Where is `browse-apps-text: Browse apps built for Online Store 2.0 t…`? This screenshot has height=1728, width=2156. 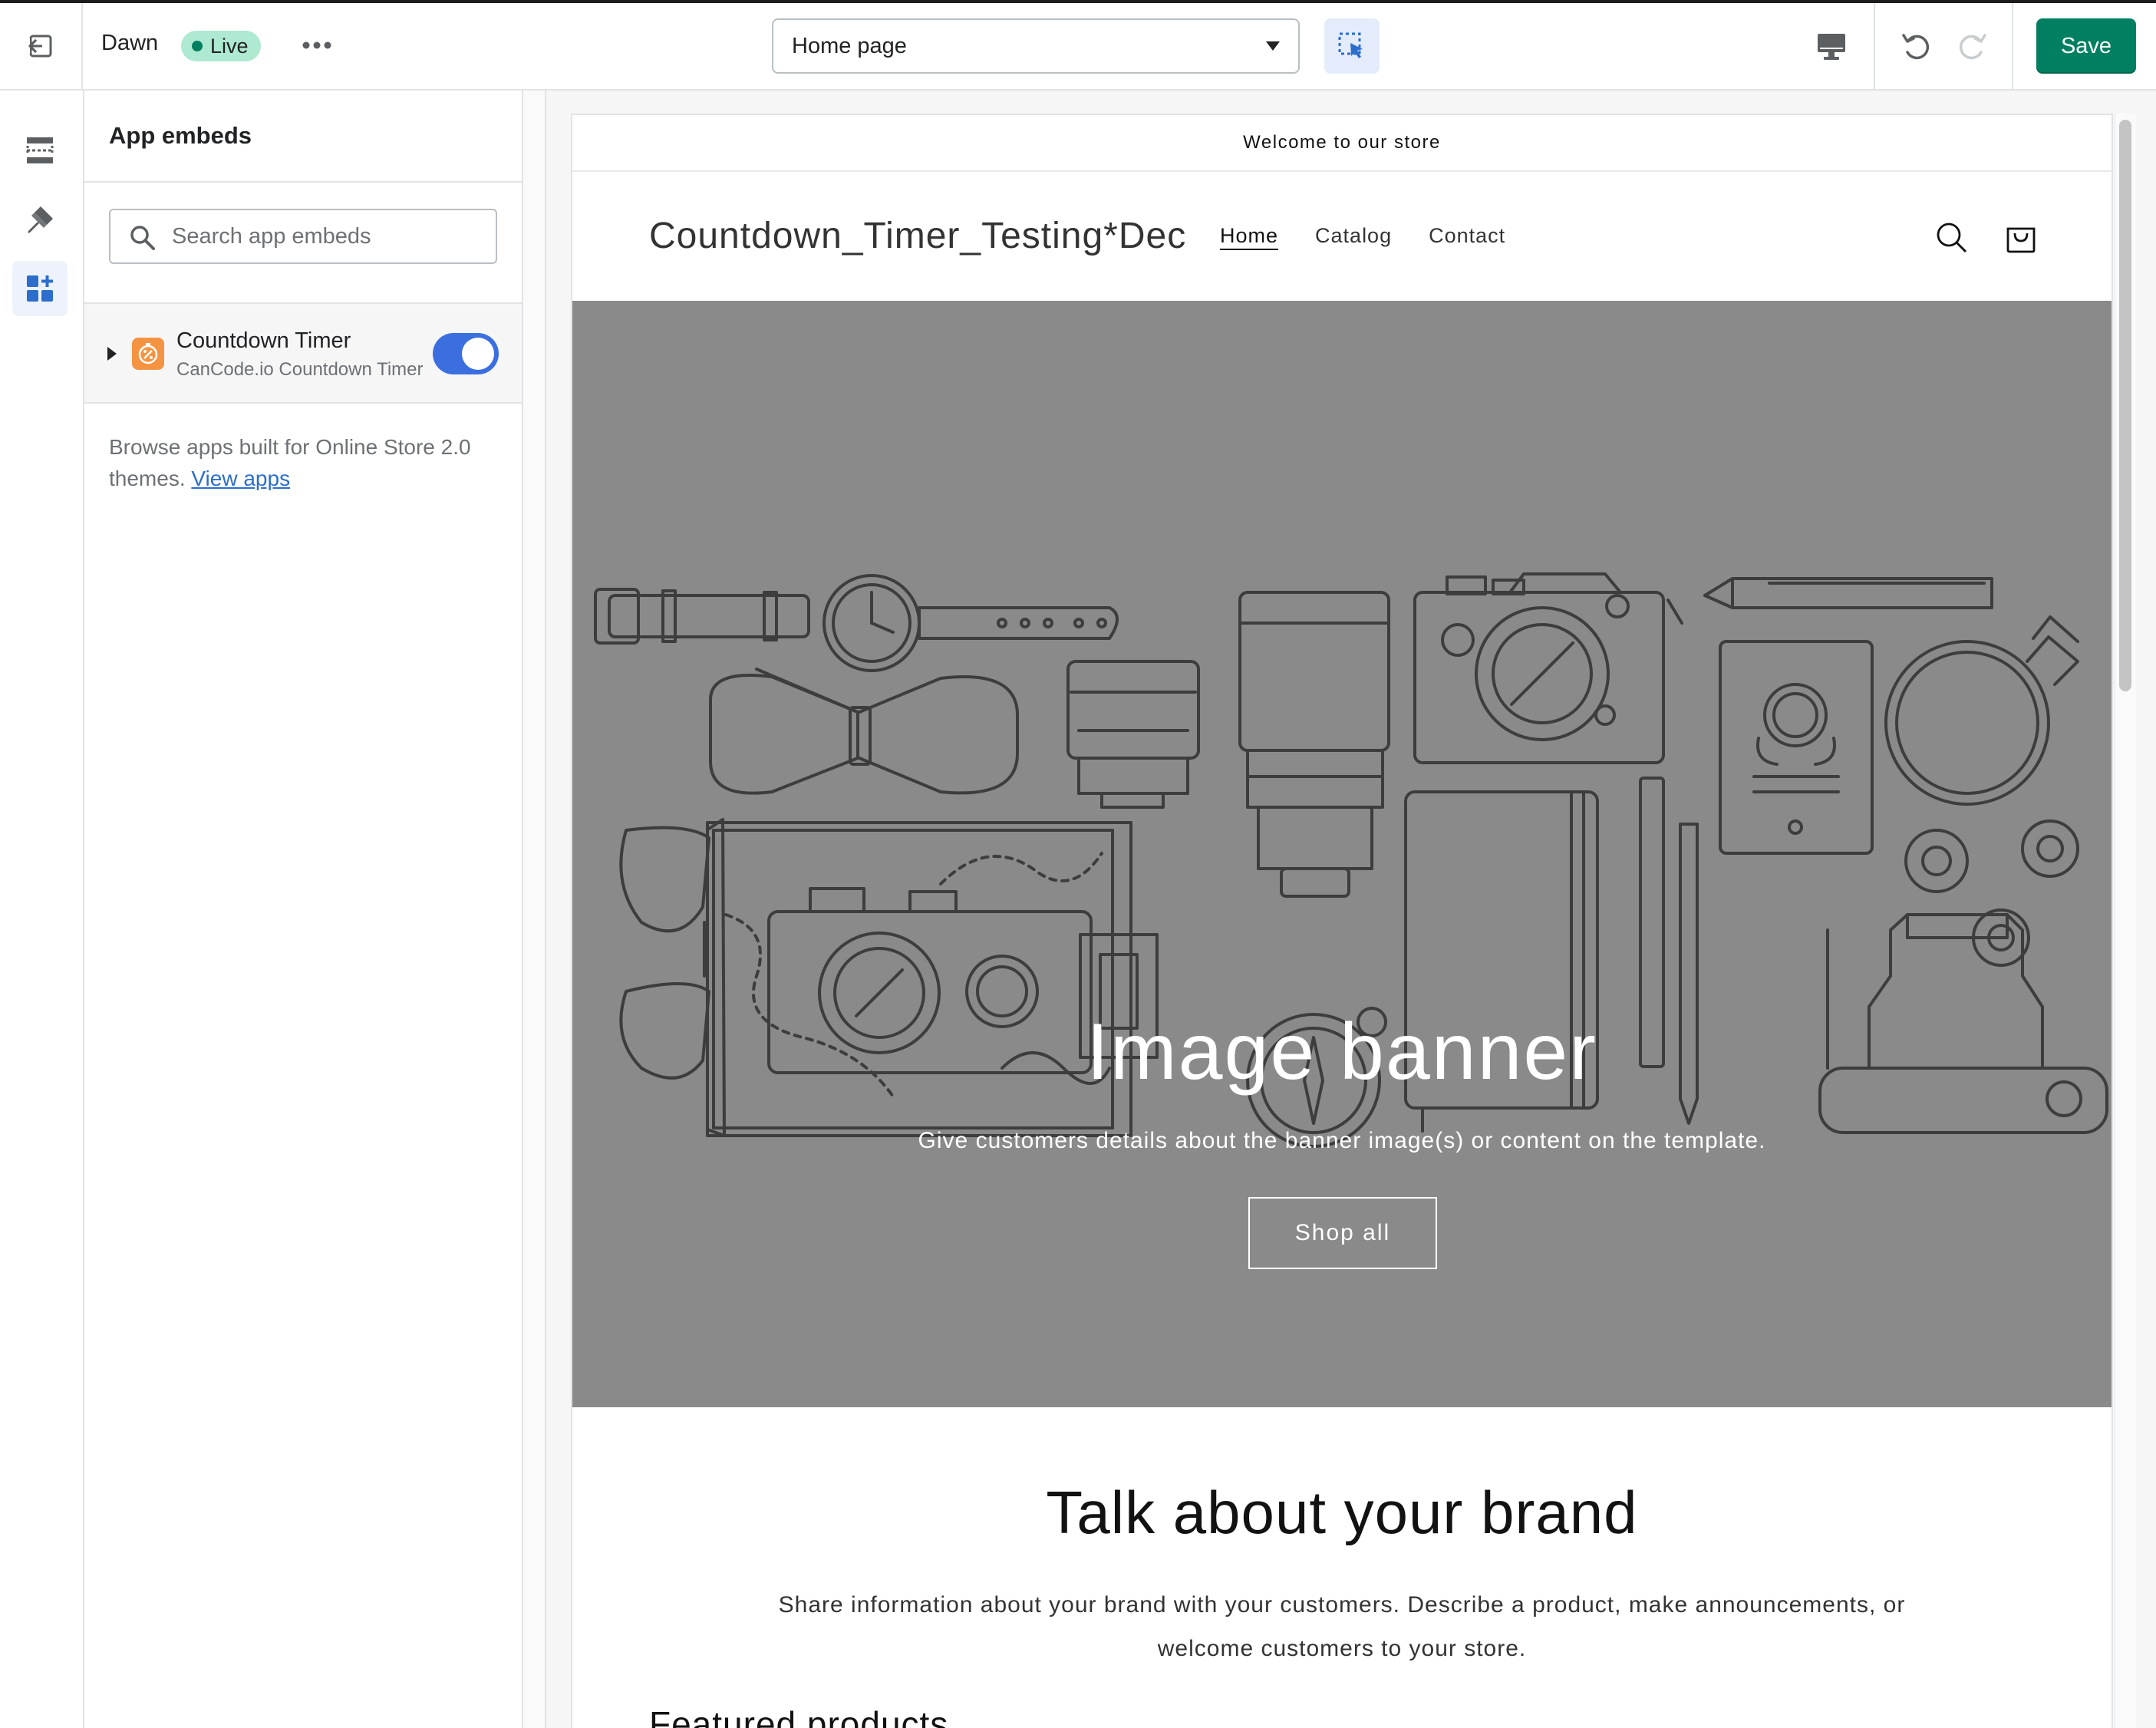 browse-apps-text: Browse apps built for Online Store 2.0 t… is located at coordinates (303, 463).